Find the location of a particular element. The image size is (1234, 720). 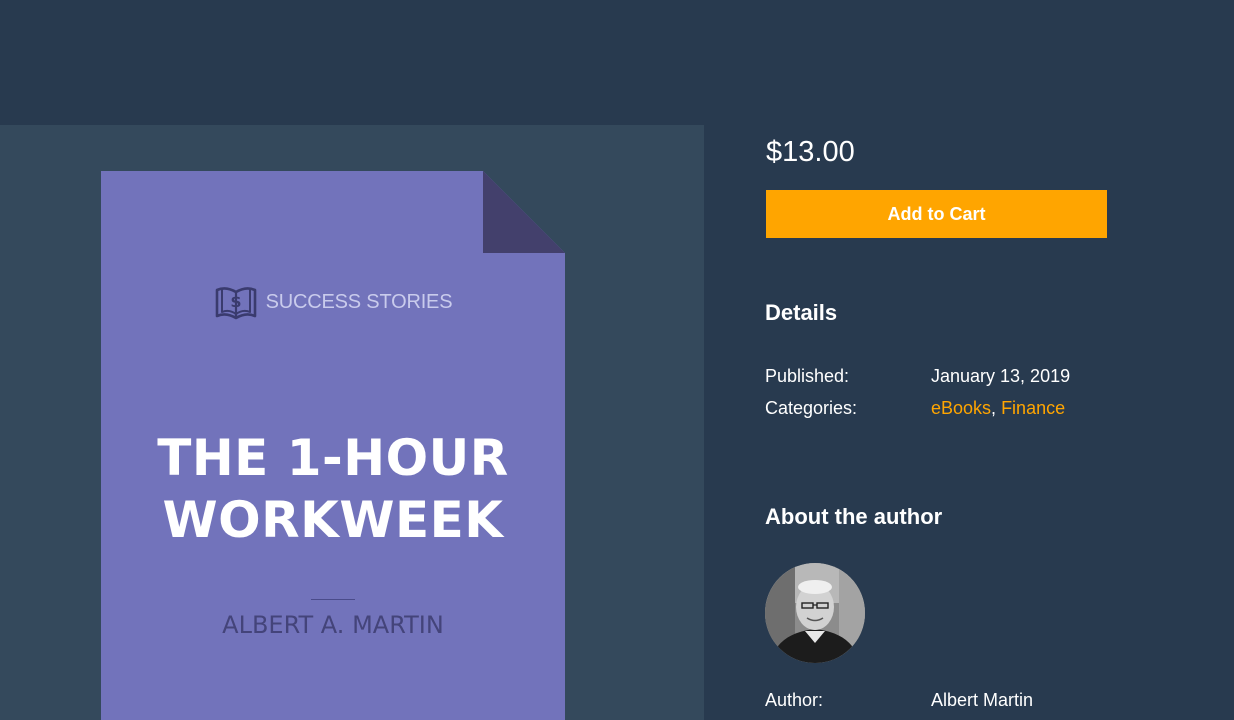

author-row: Author: Albert Martin is located at coordinates (899, 700).